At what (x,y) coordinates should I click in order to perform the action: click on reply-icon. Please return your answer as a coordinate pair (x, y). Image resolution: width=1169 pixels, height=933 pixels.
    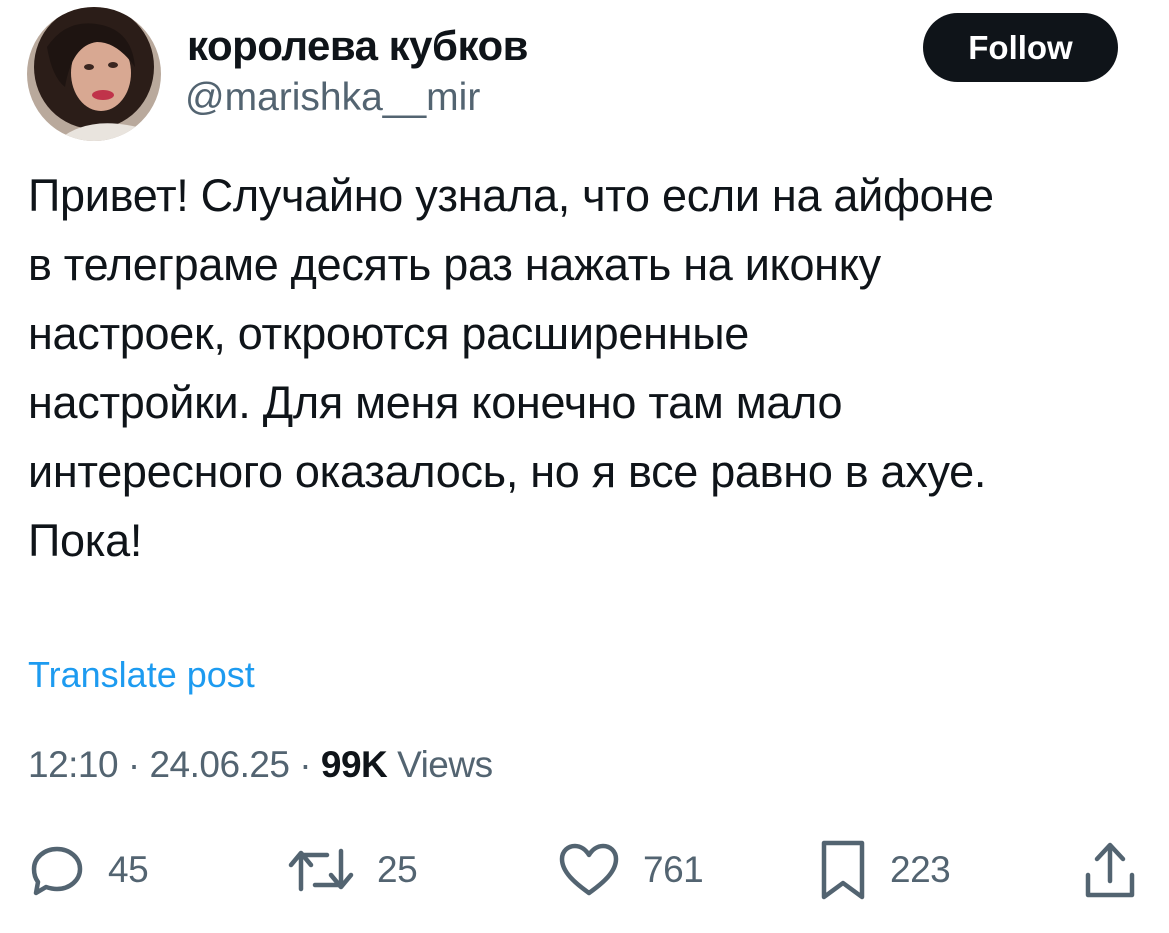
    Looking at the image, I should click on (57, 871).